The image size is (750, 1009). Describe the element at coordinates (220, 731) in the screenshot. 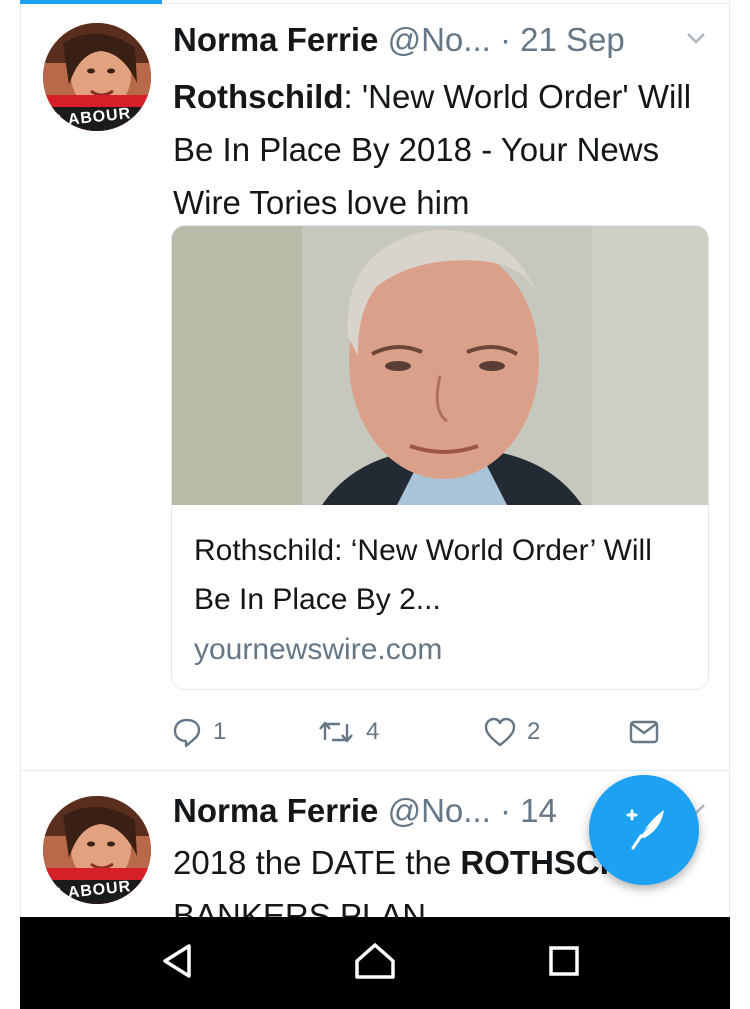

I see `reply-count: 1` at that location.